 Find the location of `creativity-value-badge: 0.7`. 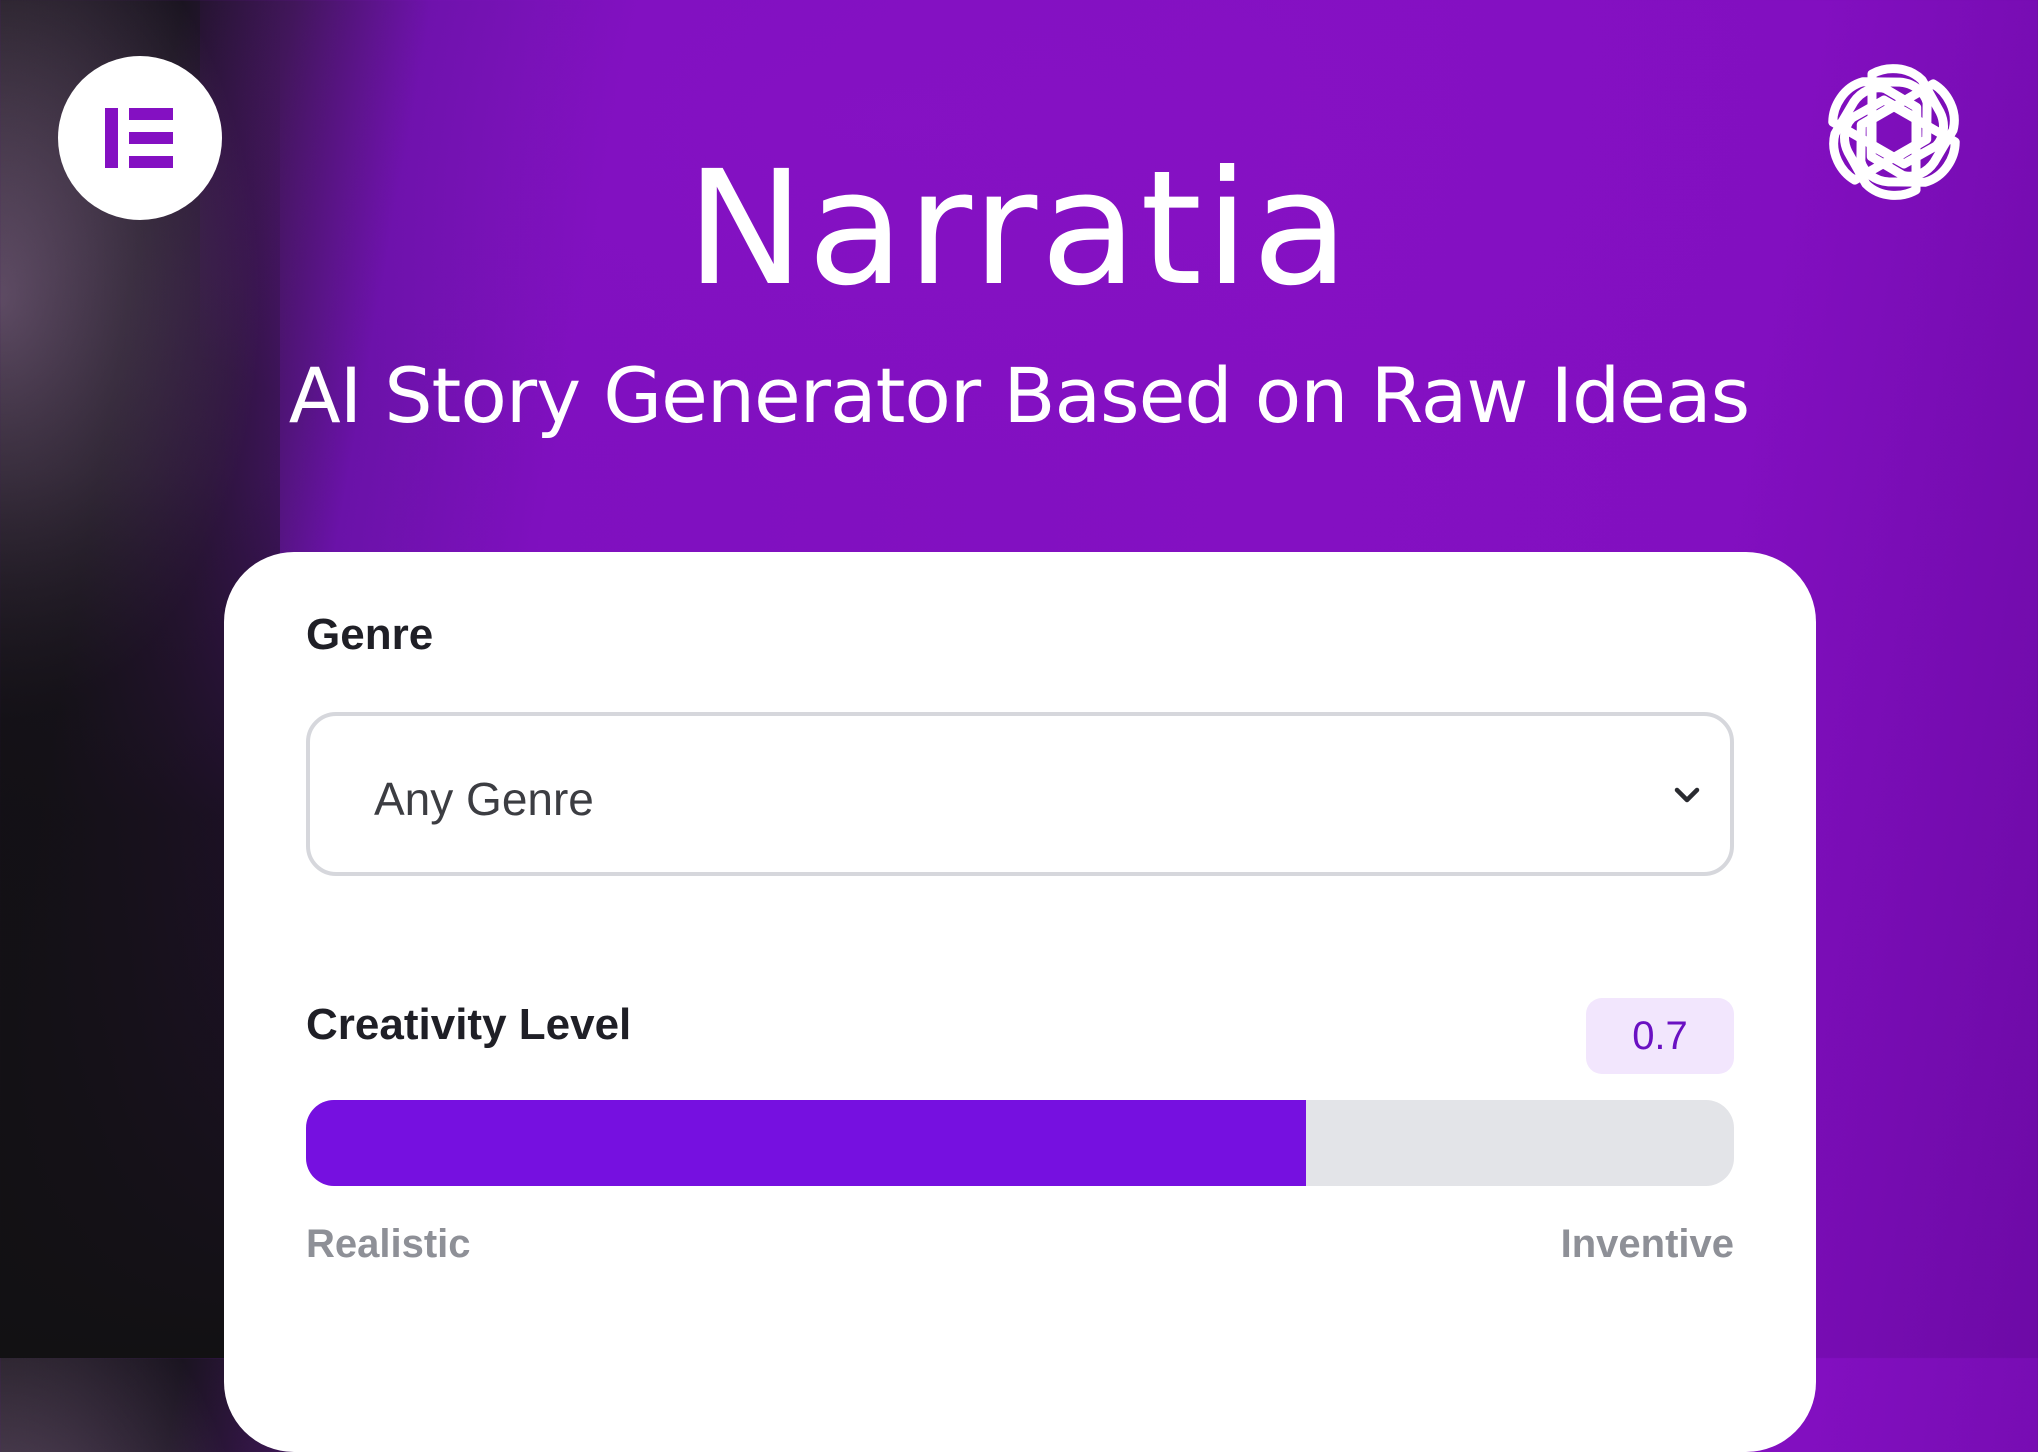

creativity-value-badge: 0.7 is located at coordinates (1660, 1036).